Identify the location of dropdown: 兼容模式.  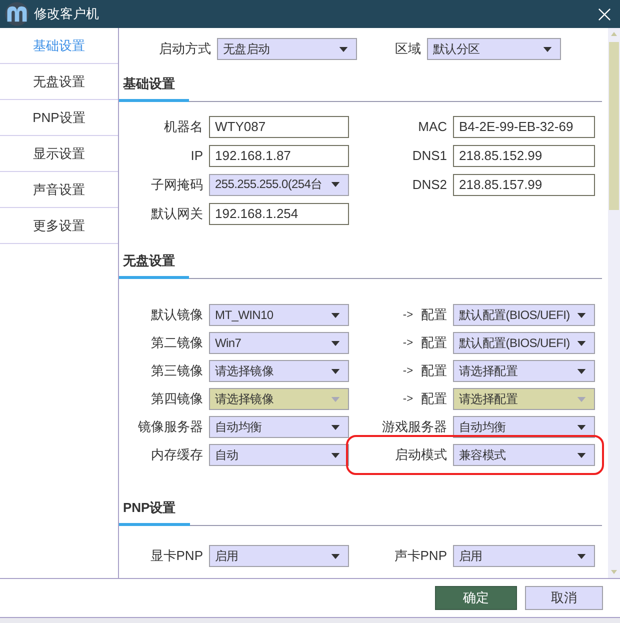
(524, 455).